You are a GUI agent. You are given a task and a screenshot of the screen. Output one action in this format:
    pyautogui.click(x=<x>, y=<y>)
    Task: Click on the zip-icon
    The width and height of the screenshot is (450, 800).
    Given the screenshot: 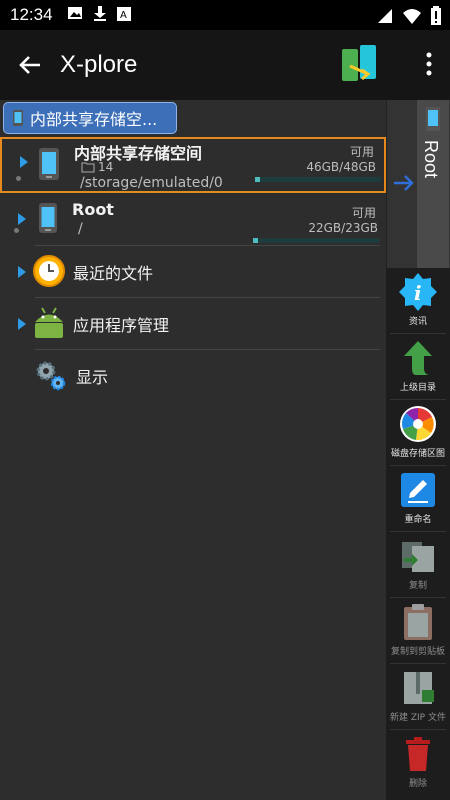 What is the action you would take?
    pyautogui.click(x=419, y=688)
    